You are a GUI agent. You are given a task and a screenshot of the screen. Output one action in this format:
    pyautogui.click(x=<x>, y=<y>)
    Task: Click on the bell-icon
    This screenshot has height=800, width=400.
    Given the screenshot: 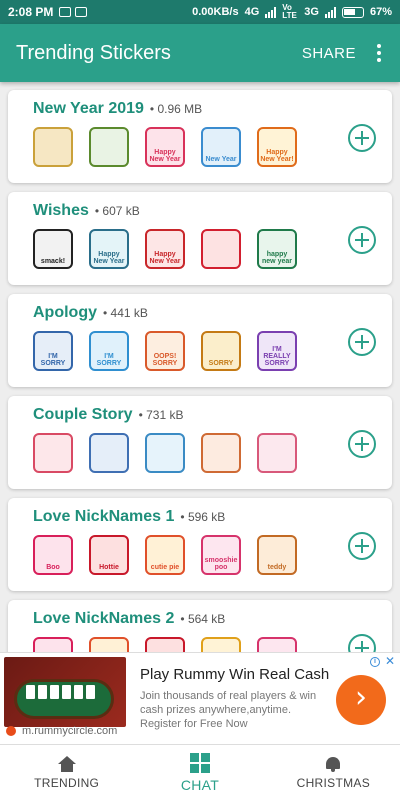 What is the action you would take?
    pyautogui.click(x=333, y=764)
    